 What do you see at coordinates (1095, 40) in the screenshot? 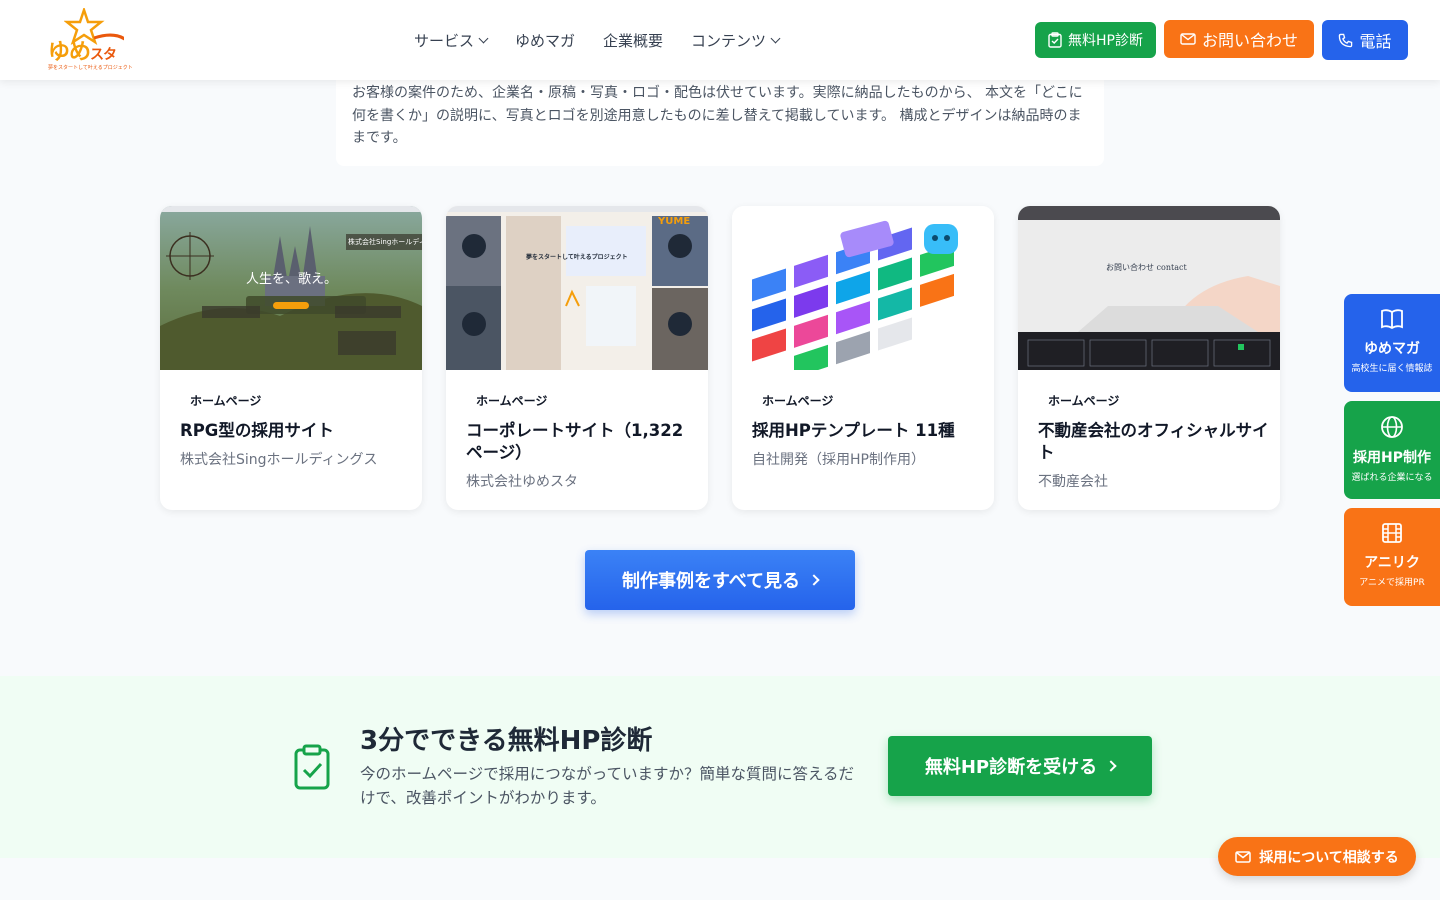
I see `free-diagnosis-button: 無料HP診断` at bounding box center [1095, 40].